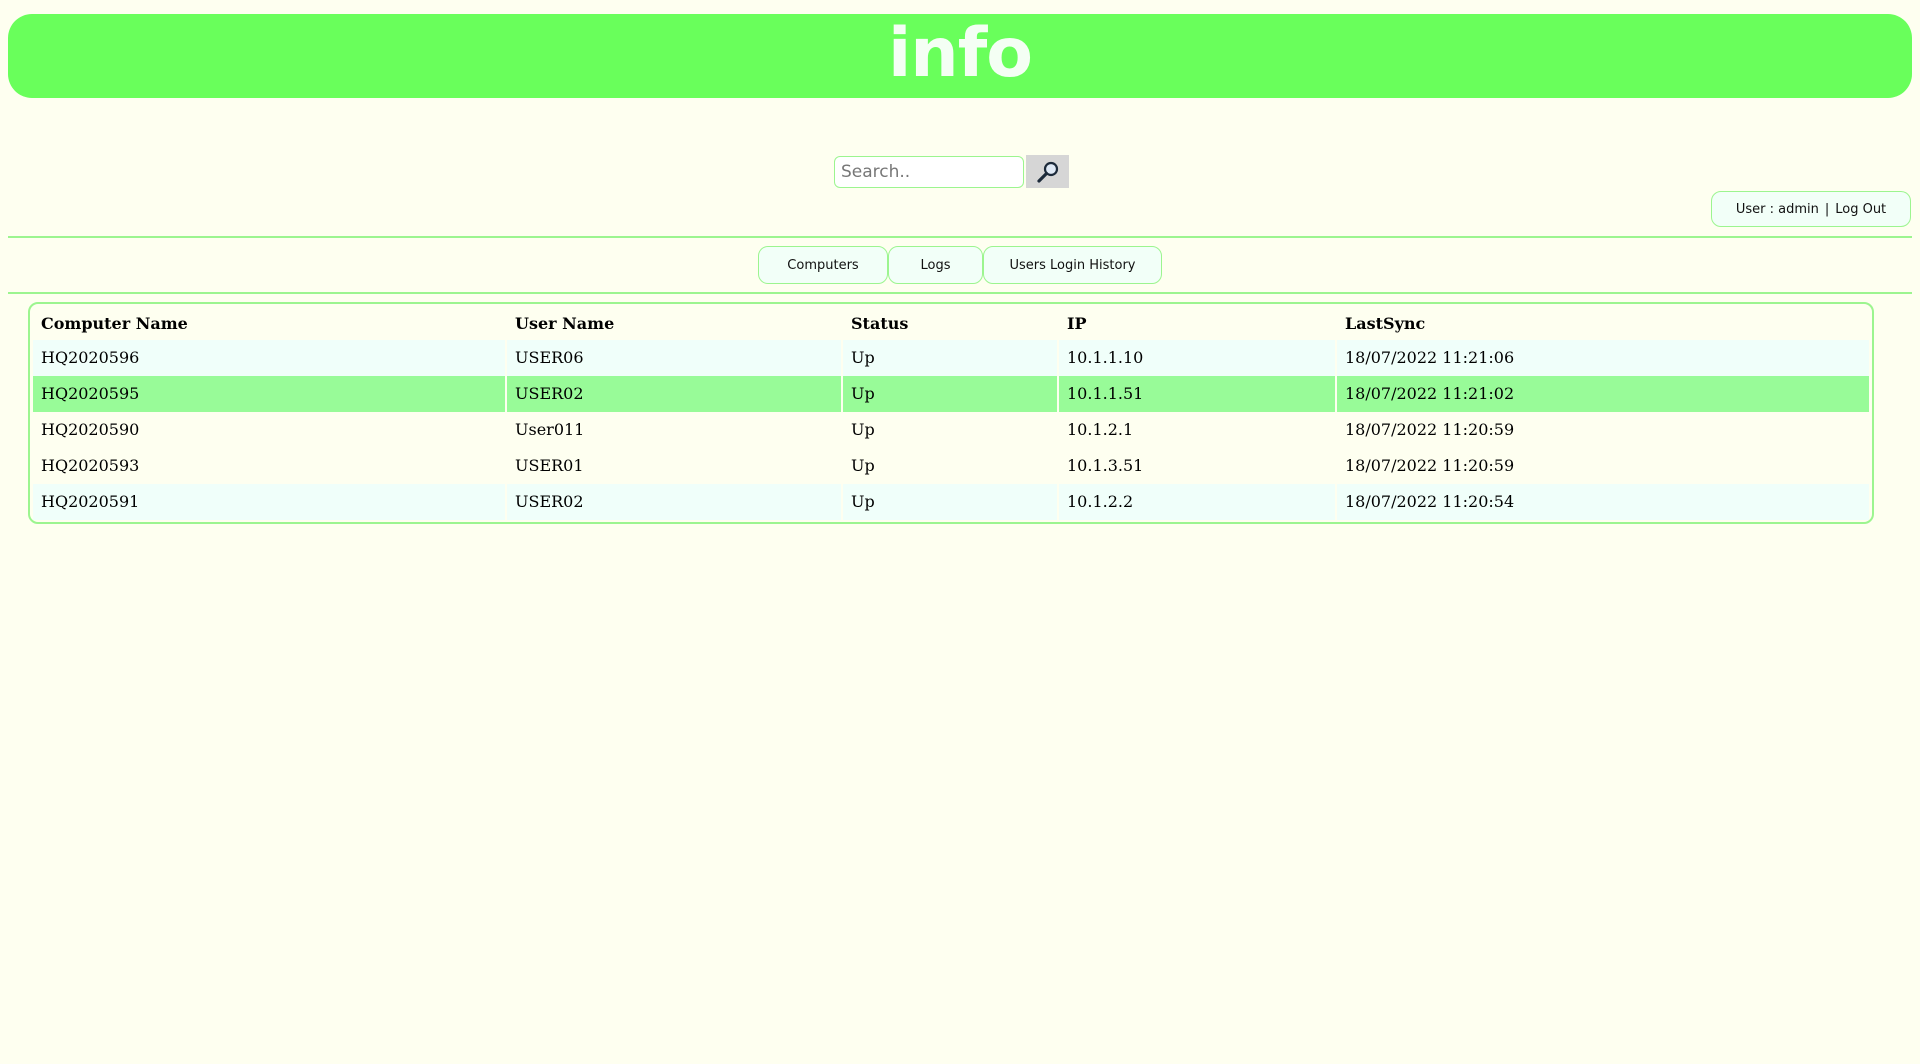 Image resolution: width=1920 pixels, height=1064 pixels. Describe the element at coordinates (960, 293) in the screenshot. I see `divider-bottom` at that location.